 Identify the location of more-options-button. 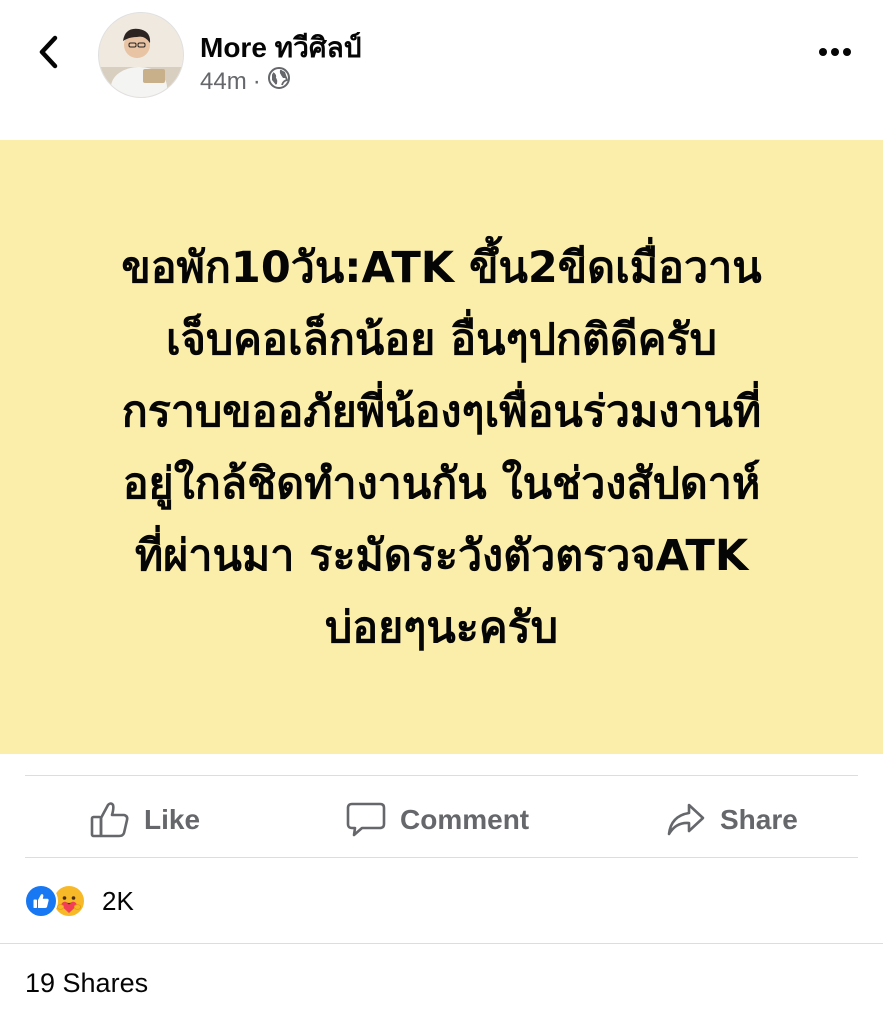
(835, 53).